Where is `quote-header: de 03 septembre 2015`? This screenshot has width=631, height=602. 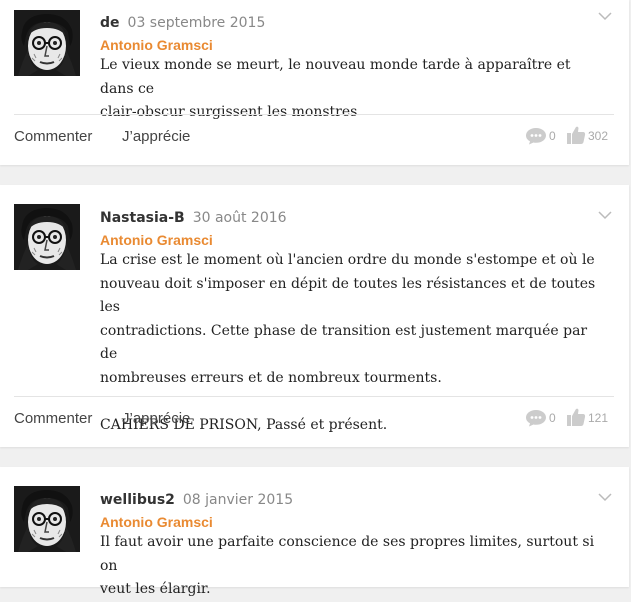 quote-header: de 03 septembre 2015 is located at coordinates (182, 23).